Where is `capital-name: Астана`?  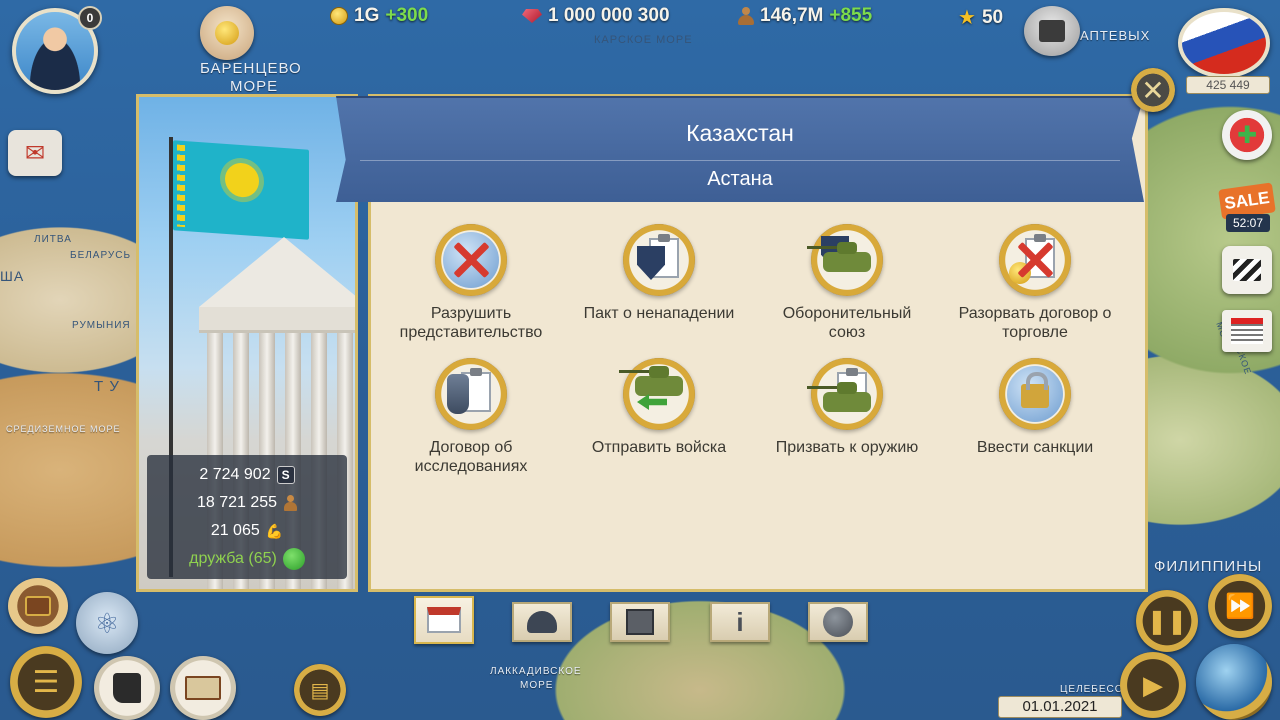
capital-name: Астана is located at coordinates (740, 179).